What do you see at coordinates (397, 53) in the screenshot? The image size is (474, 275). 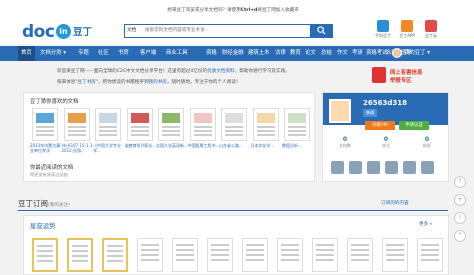 I see `avatar` at bounding box center [397, 53].